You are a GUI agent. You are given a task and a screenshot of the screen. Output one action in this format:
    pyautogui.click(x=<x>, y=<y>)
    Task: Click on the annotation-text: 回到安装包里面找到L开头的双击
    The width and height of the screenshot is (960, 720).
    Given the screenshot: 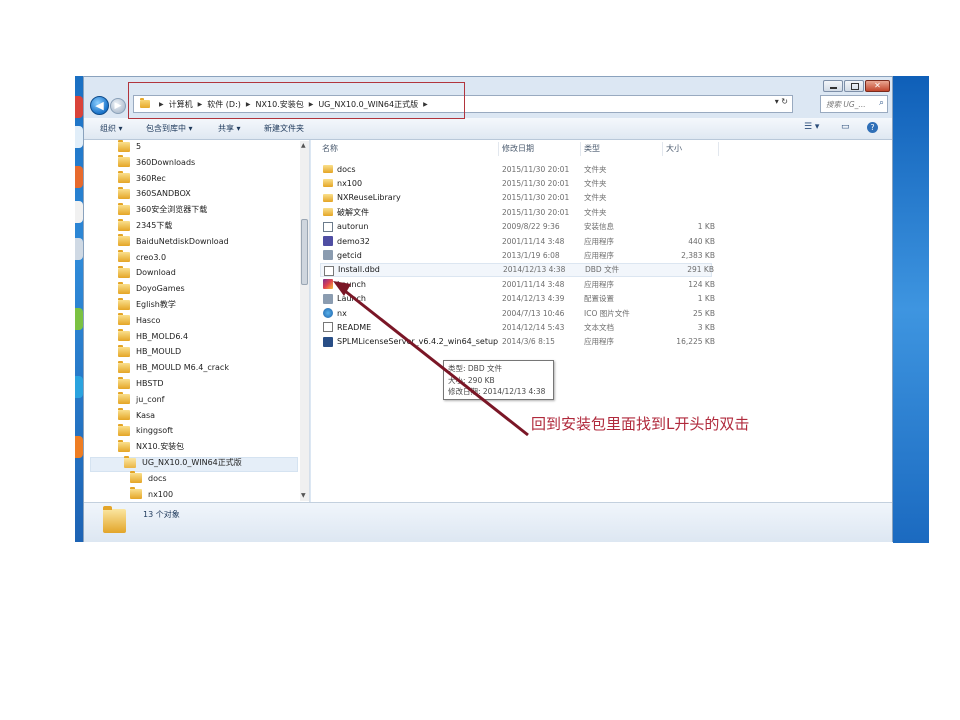 What is the action you would take?
    pyautogui.click(x=640, y=424)
    